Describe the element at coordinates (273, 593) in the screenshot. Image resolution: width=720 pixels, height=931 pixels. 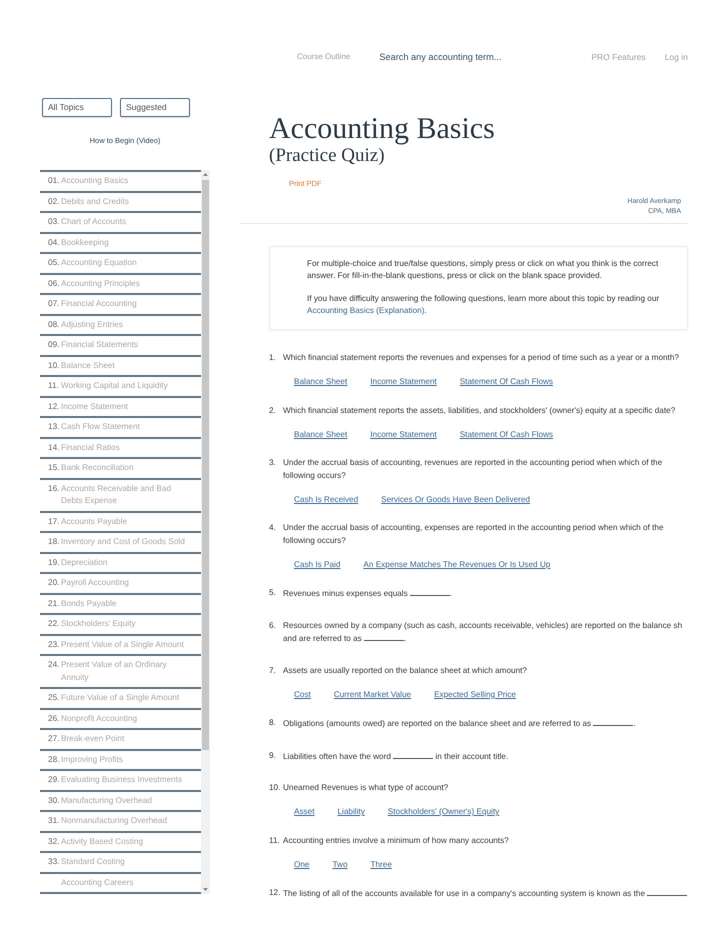
I see `question-number: 5.` at that location.